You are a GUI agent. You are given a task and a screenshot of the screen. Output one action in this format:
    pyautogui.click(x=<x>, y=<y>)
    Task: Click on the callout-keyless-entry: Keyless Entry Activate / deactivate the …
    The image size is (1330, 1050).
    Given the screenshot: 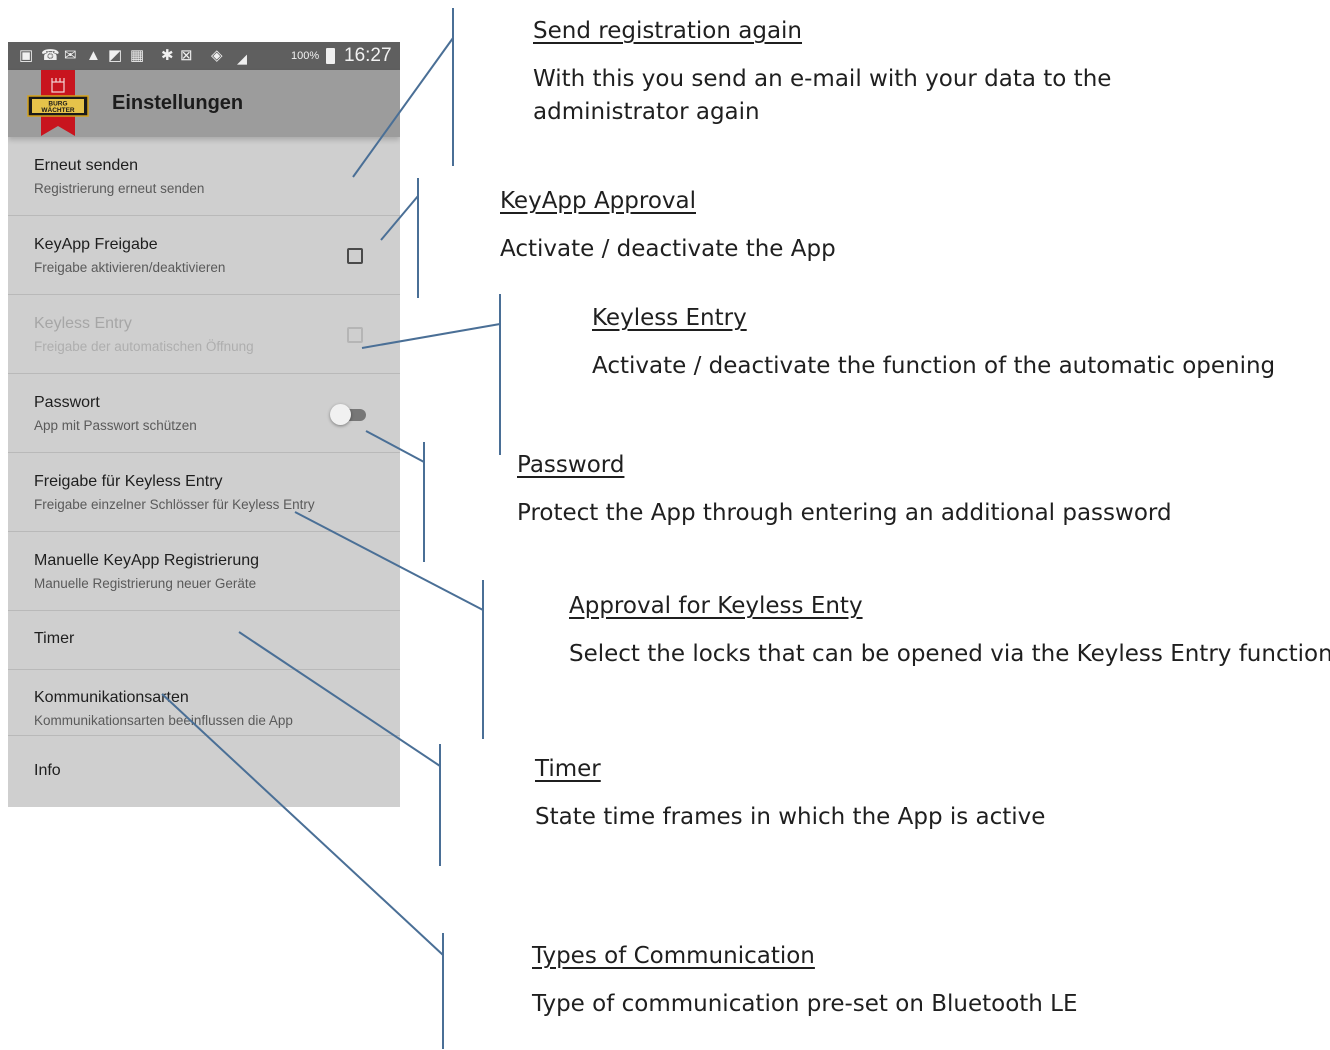 What is the action you would take?
    pyautogui.click(x=933, y=344)
    